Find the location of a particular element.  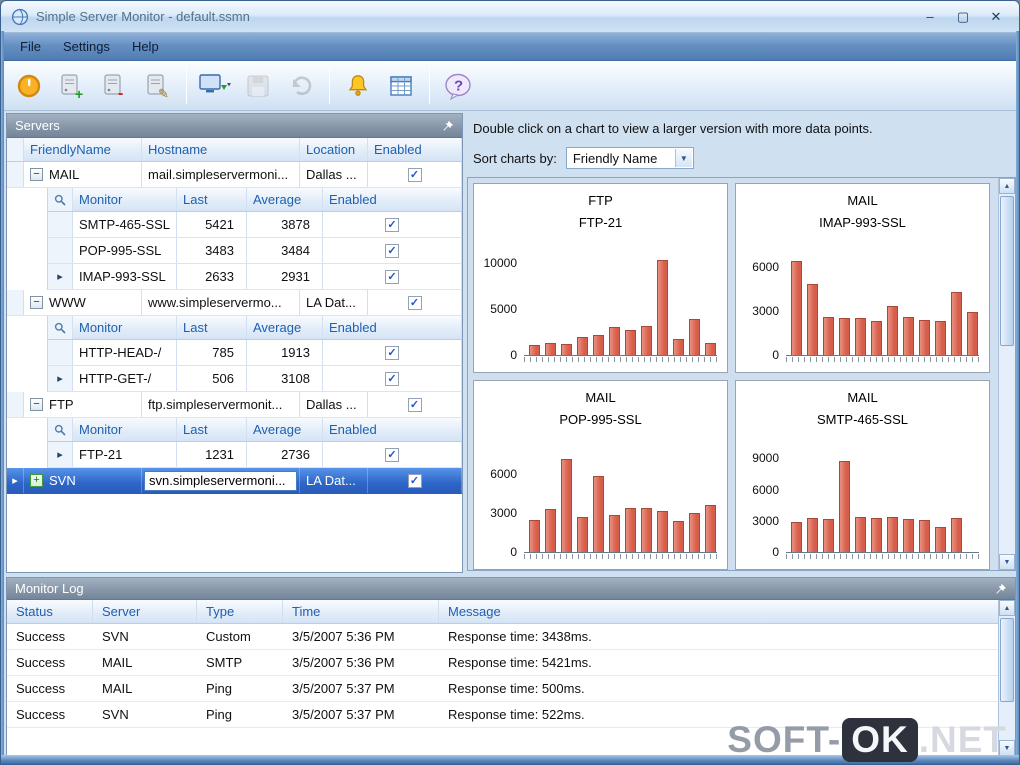

chart-imap-993-ssl: MAIL IMAP-993-SSL 0 3000 6000 is located at coordinates (862, 278).